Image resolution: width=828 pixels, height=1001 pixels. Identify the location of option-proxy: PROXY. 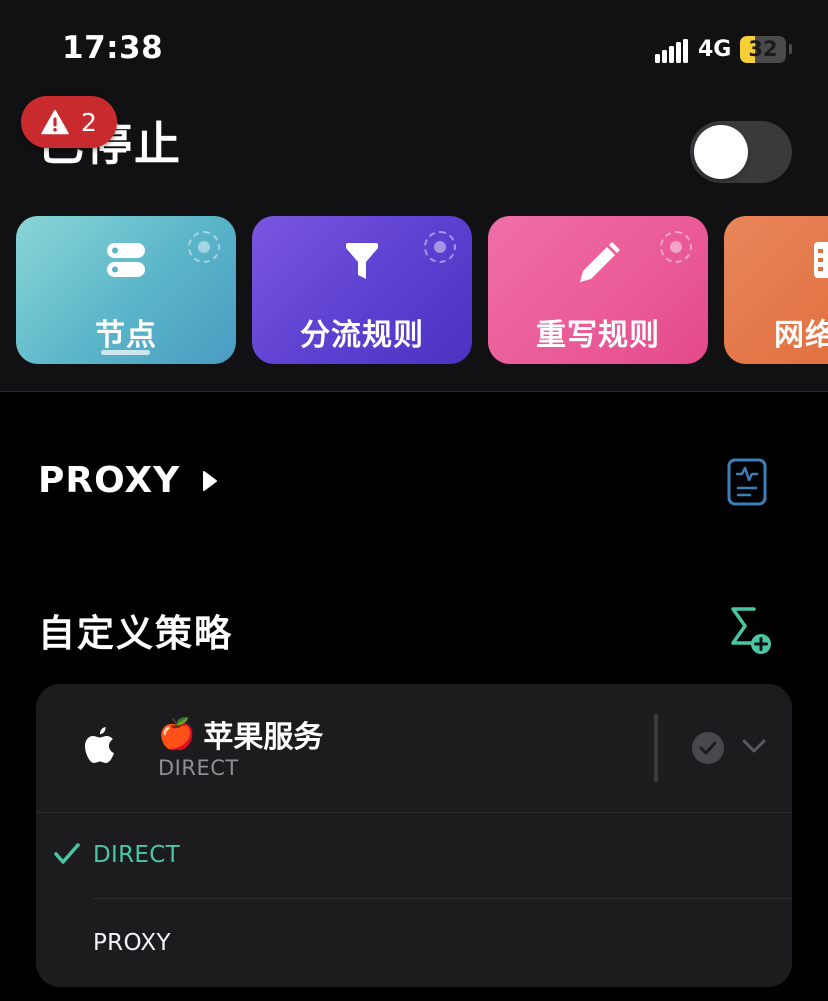
(132, 943).